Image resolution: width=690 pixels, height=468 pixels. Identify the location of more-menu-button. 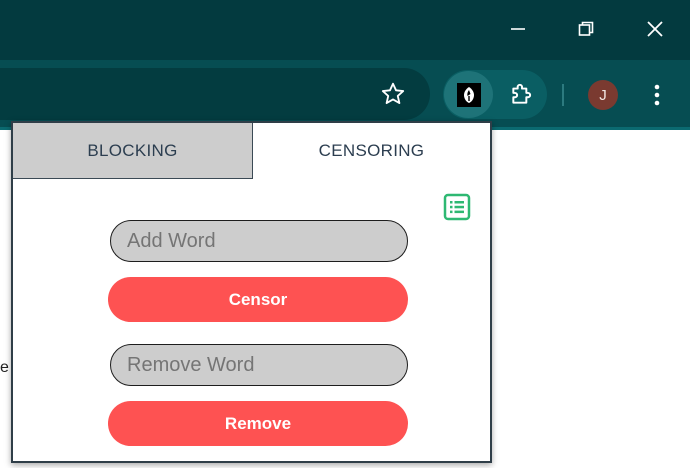
(657, 95).